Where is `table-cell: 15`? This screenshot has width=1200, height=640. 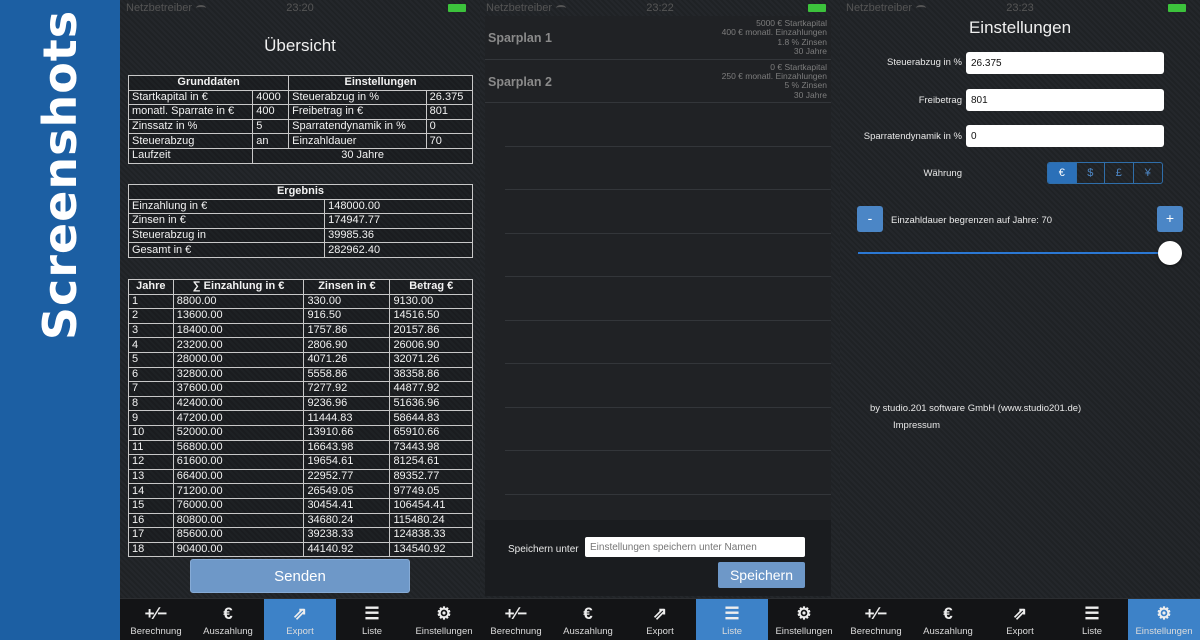 table-cell: 15 is located at coordinates (151, 505).